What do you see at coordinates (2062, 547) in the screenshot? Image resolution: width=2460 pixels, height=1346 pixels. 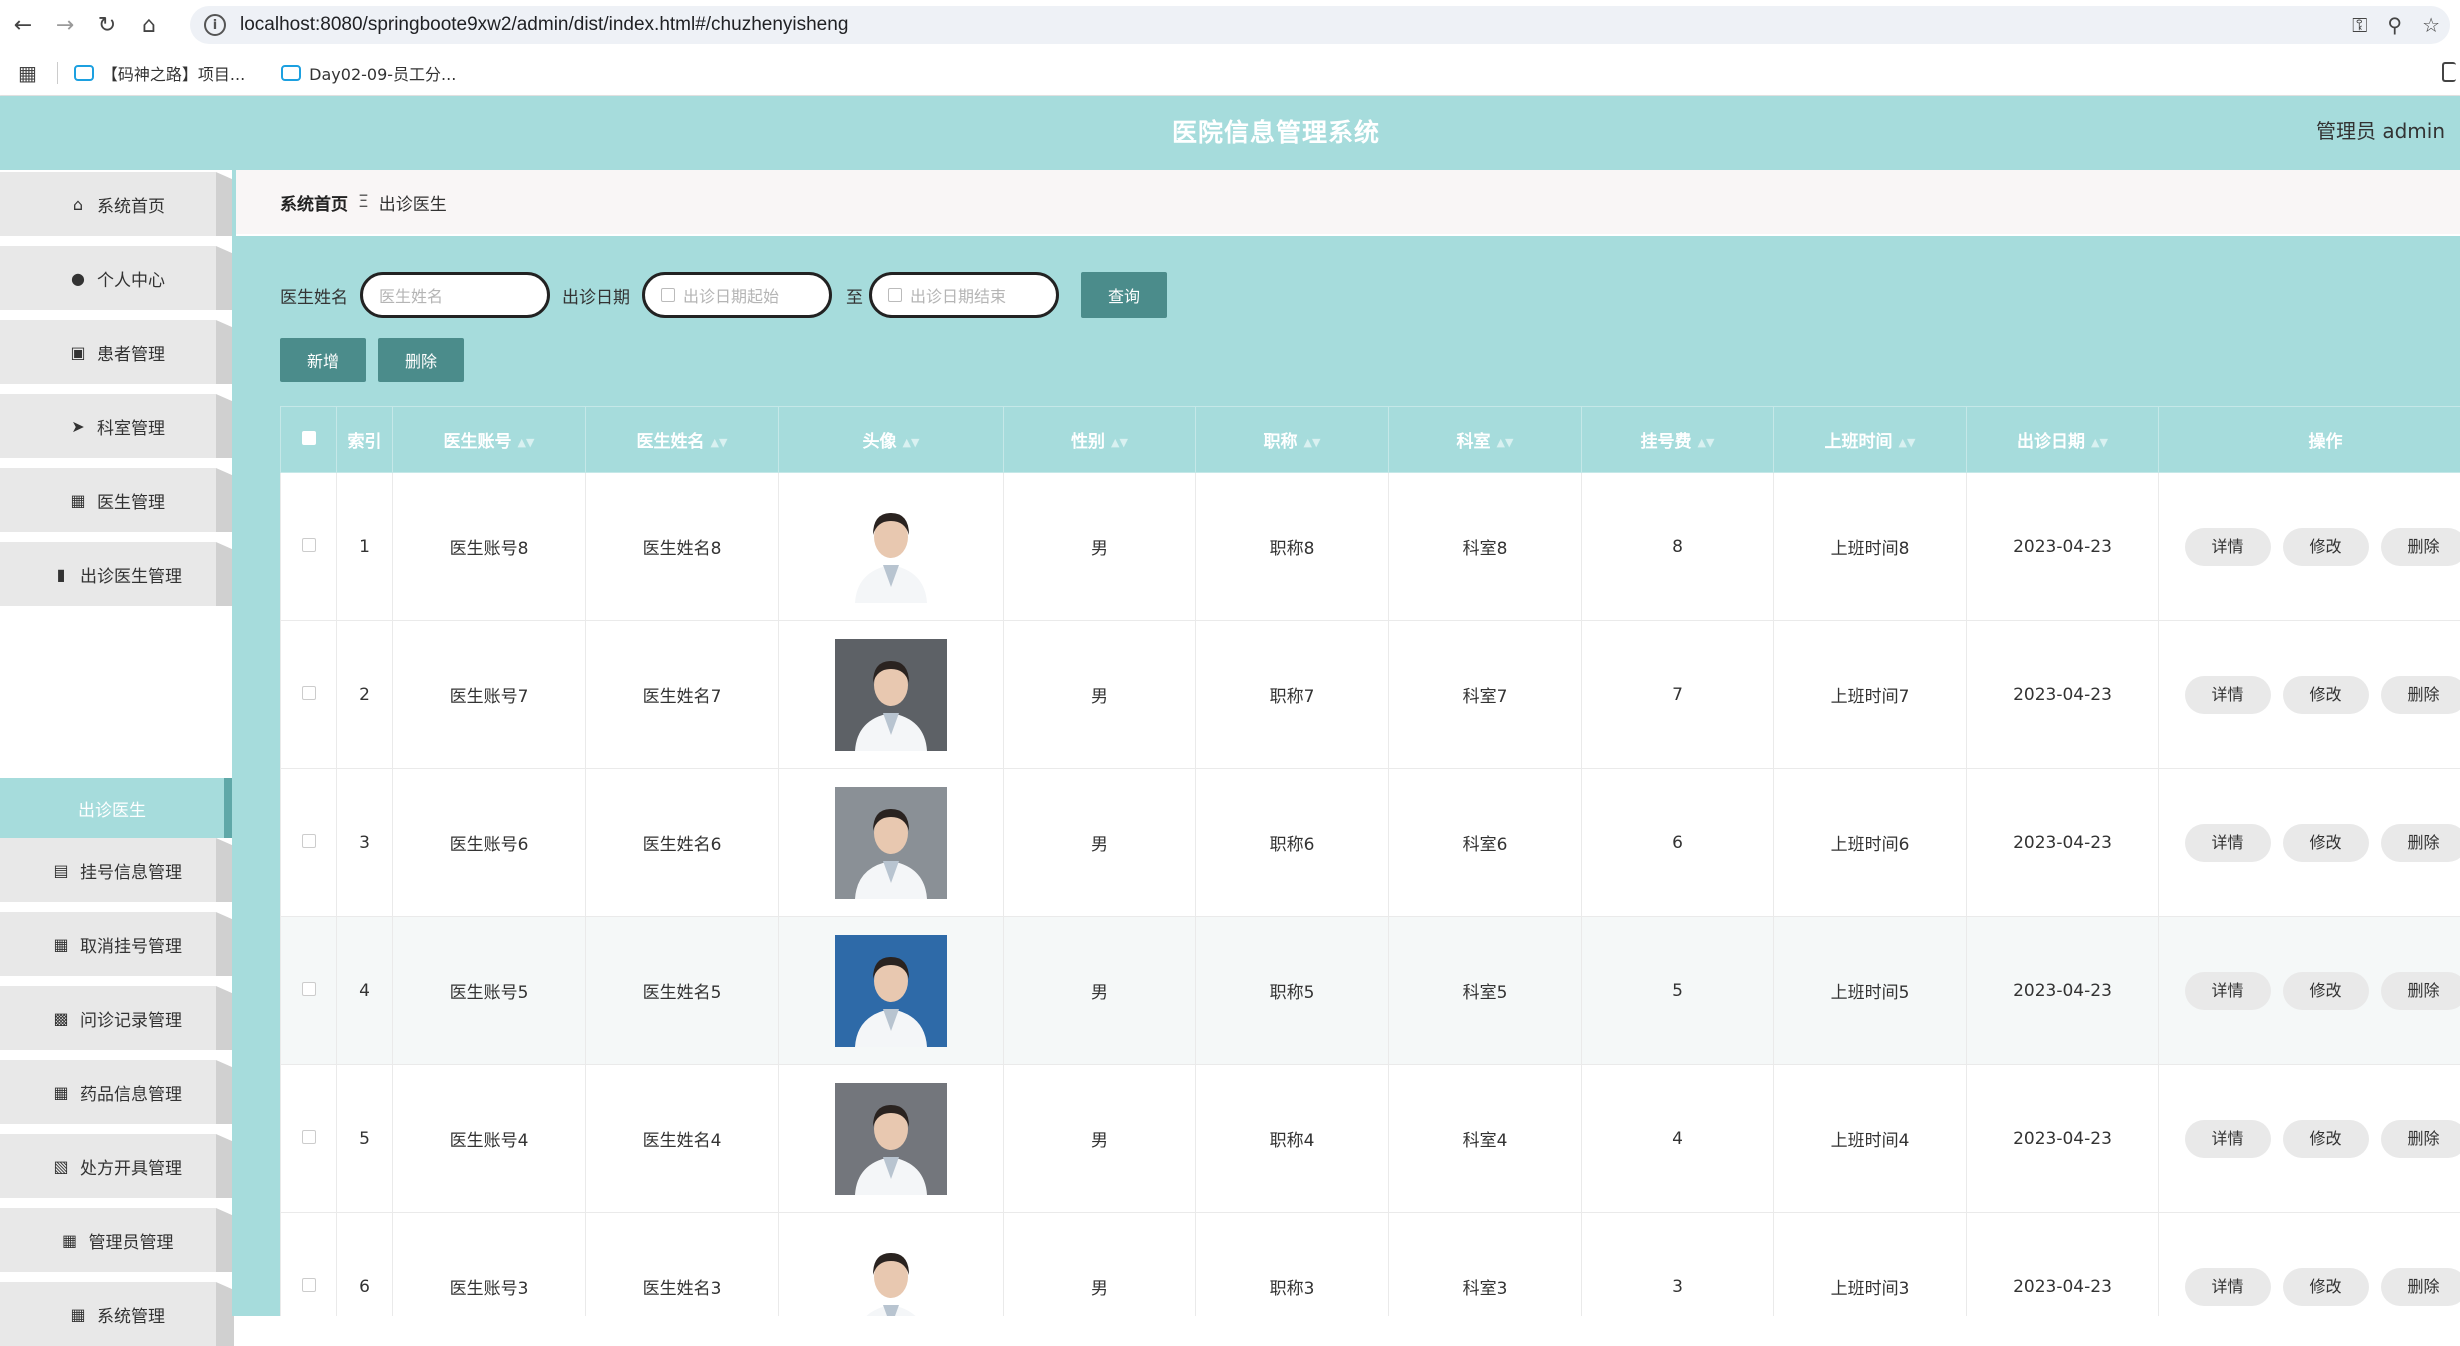 I see `date-value: 2023-04-23` at bounding box center [2062, 547].